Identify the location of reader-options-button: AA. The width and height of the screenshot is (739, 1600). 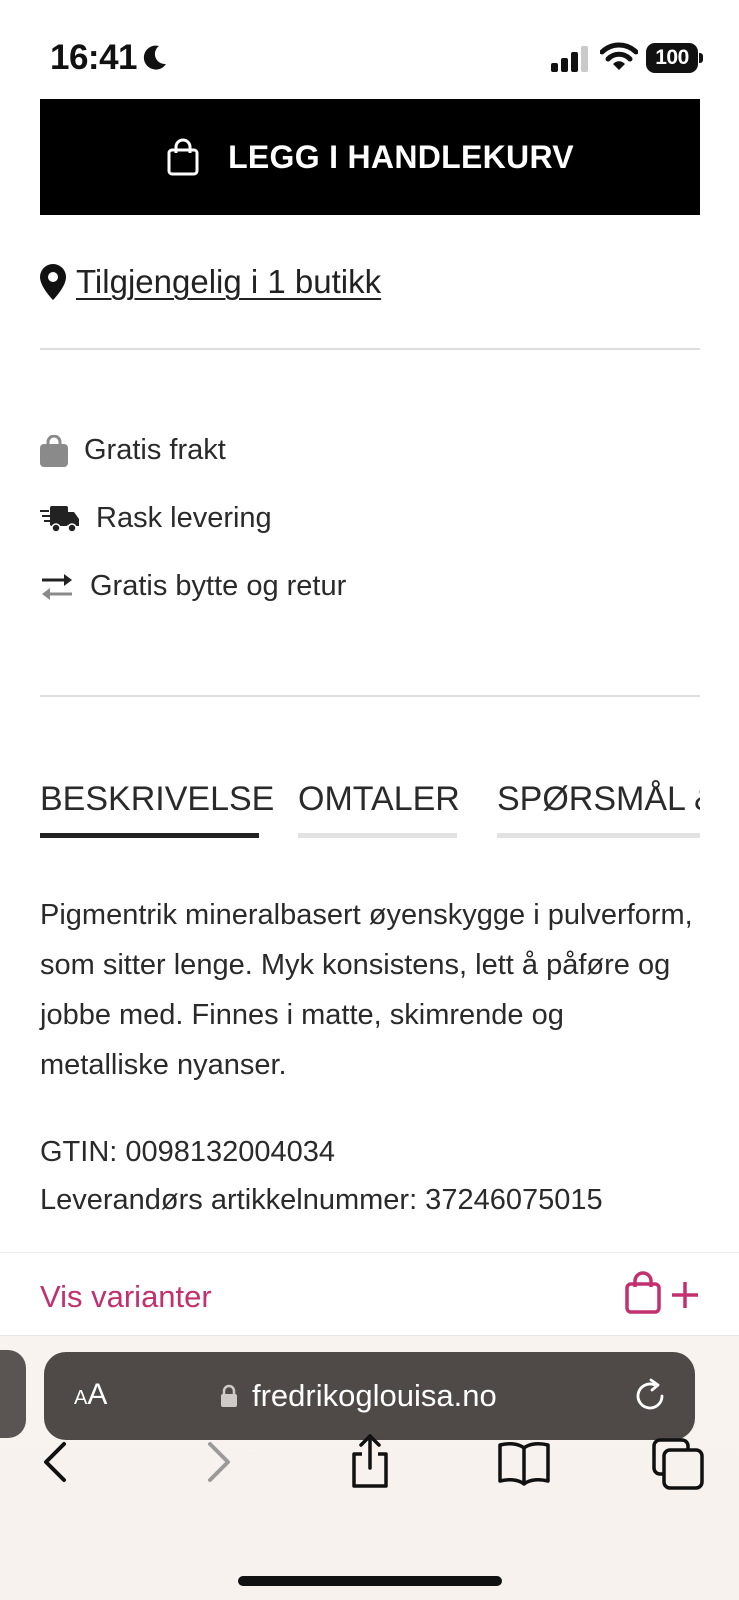
(90, 1395).